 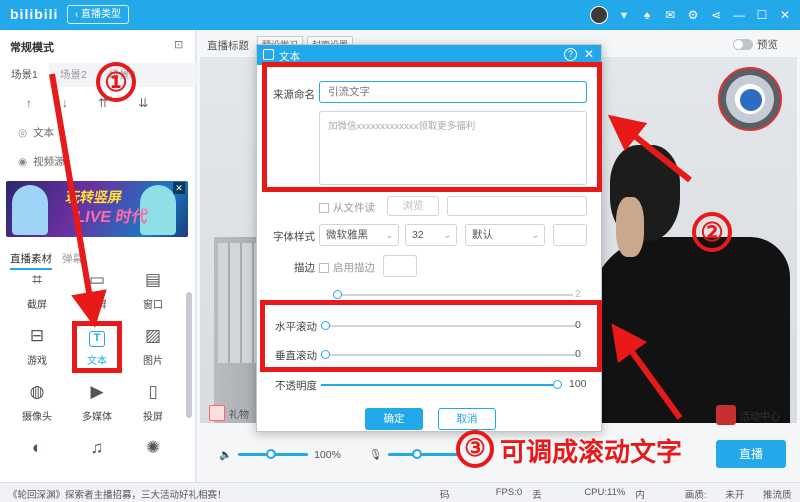 I want to click on tab-scene-2: 场景2, so click(x=73, y=75).